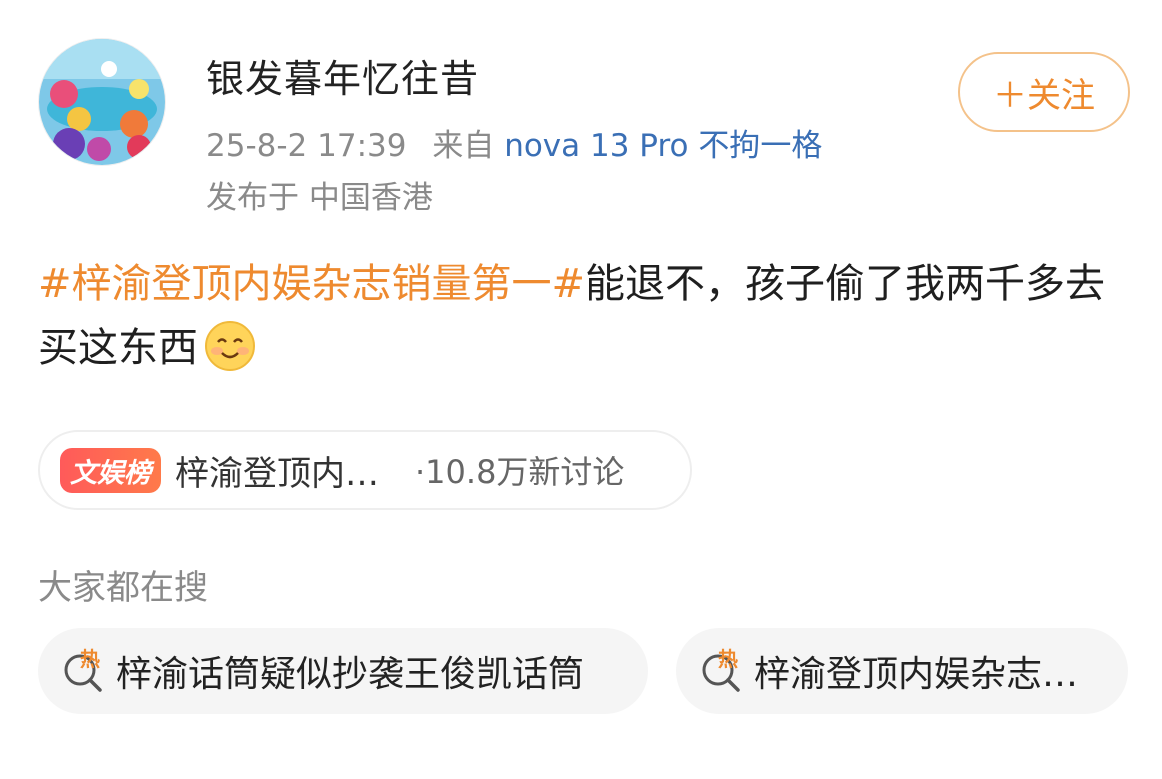  Describe the element at coordinates (663, 146) in the screenshot. I see `device-link: nova 13 Pro 不拘一格` at that location.